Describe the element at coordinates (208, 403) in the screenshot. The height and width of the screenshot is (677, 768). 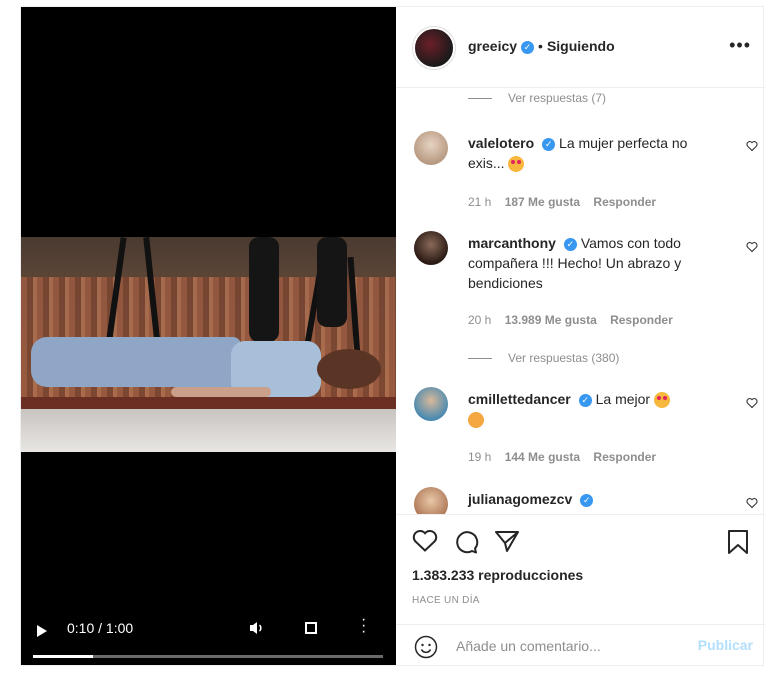
I see `rug-edge` at that location.